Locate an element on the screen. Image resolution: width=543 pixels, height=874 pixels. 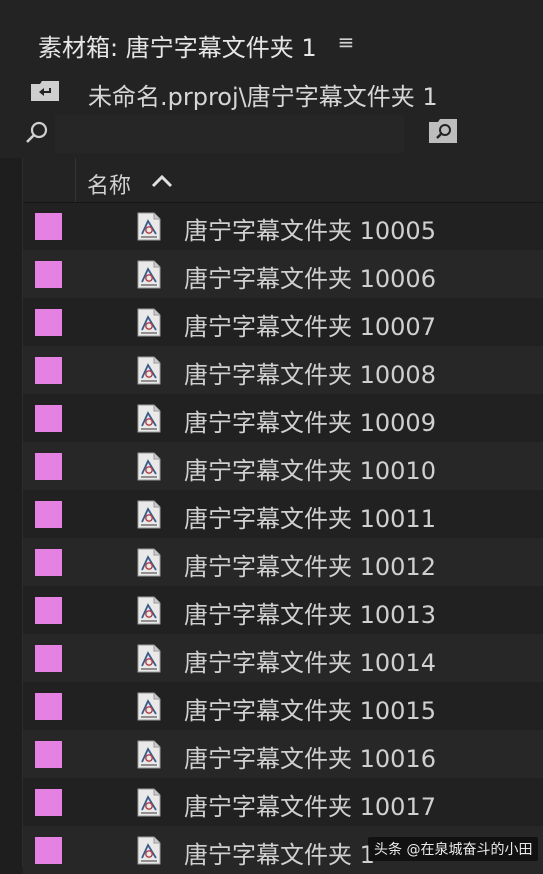
item-name: 唐宁字幕文件夹 10011 is located at coordinates (310, 519).